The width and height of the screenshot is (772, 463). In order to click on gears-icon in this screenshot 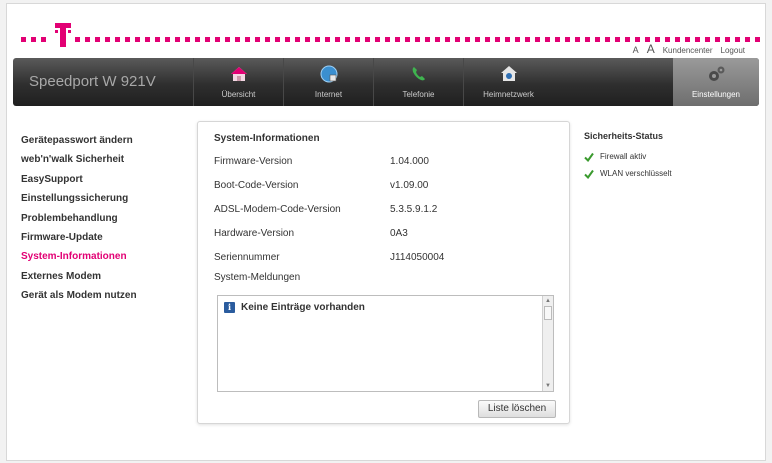, I will do `click(716, 74)`.